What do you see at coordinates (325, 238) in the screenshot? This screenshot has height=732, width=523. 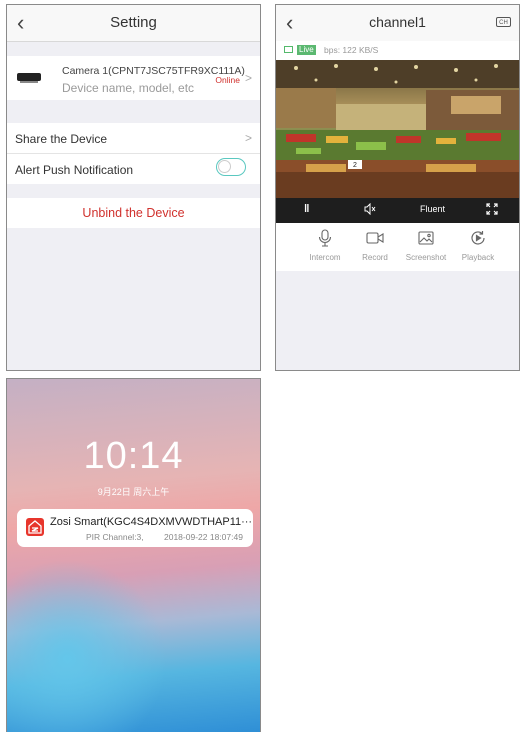 I see `microphone-icon` at bounding box center [325, 238].